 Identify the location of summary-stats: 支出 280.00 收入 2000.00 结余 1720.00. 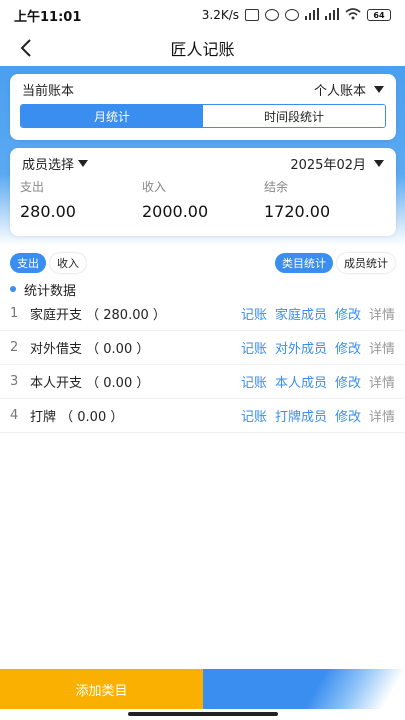
(203, 199).